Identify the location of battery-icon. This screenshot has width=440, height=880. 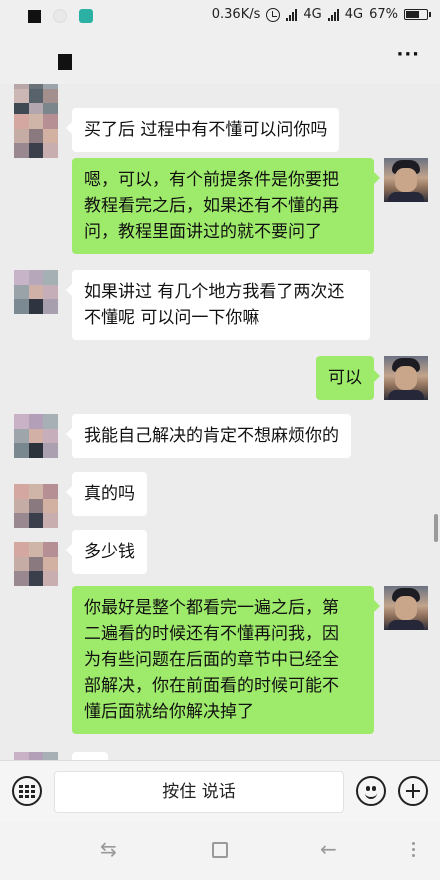
(417, 14).